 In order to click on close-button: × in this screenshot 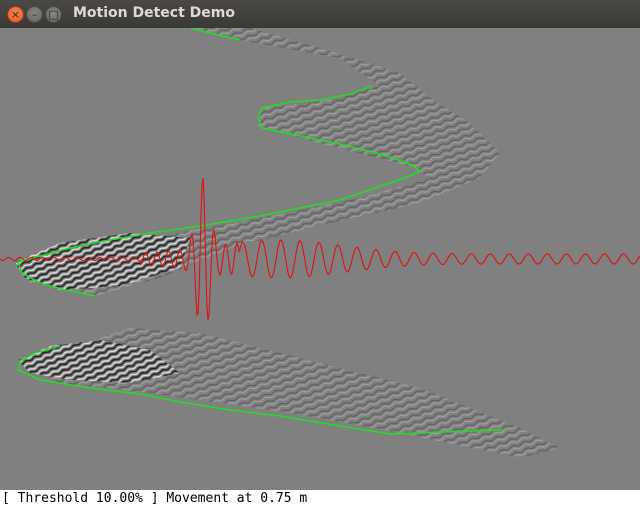, I will do `click(15, 14)`.